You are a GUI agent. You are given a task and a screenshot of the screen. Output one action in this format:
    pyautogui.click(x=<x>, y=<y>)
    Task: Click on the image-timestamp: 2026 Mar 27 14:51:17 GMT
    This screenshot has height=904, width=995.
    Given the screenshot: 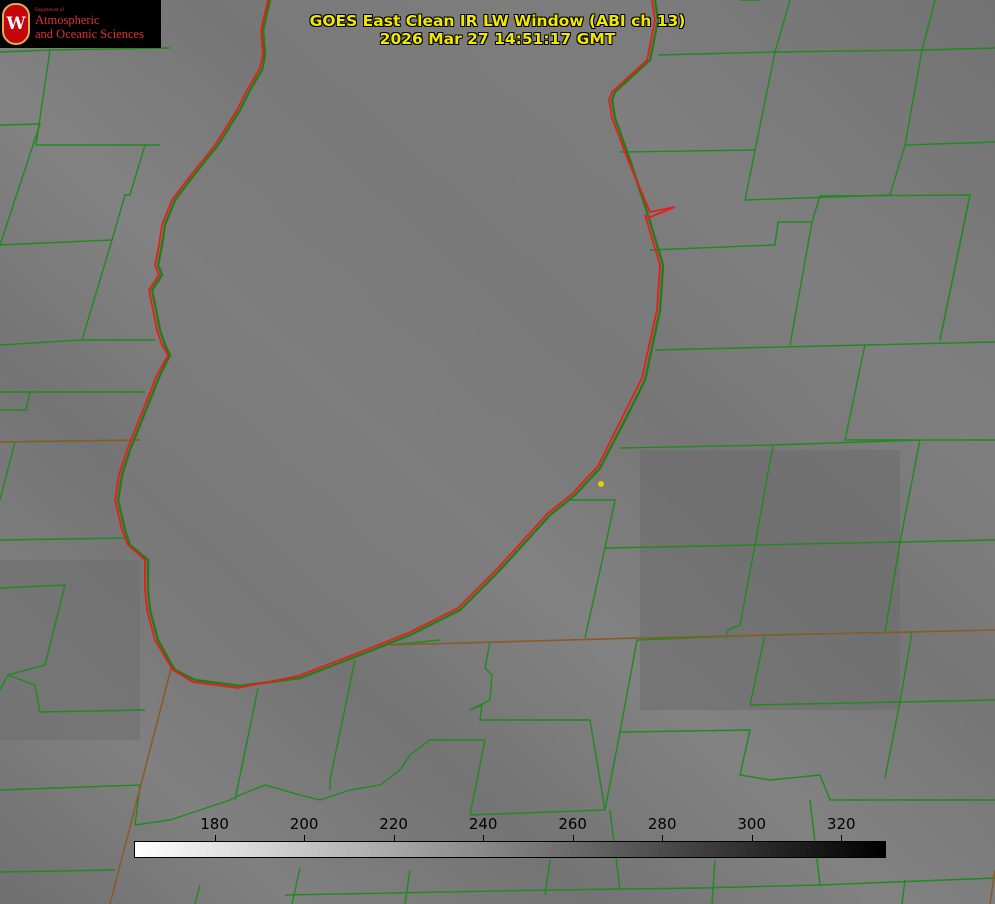 What is the action you would take?
    pyautogui.click(x=497, y=39)
    